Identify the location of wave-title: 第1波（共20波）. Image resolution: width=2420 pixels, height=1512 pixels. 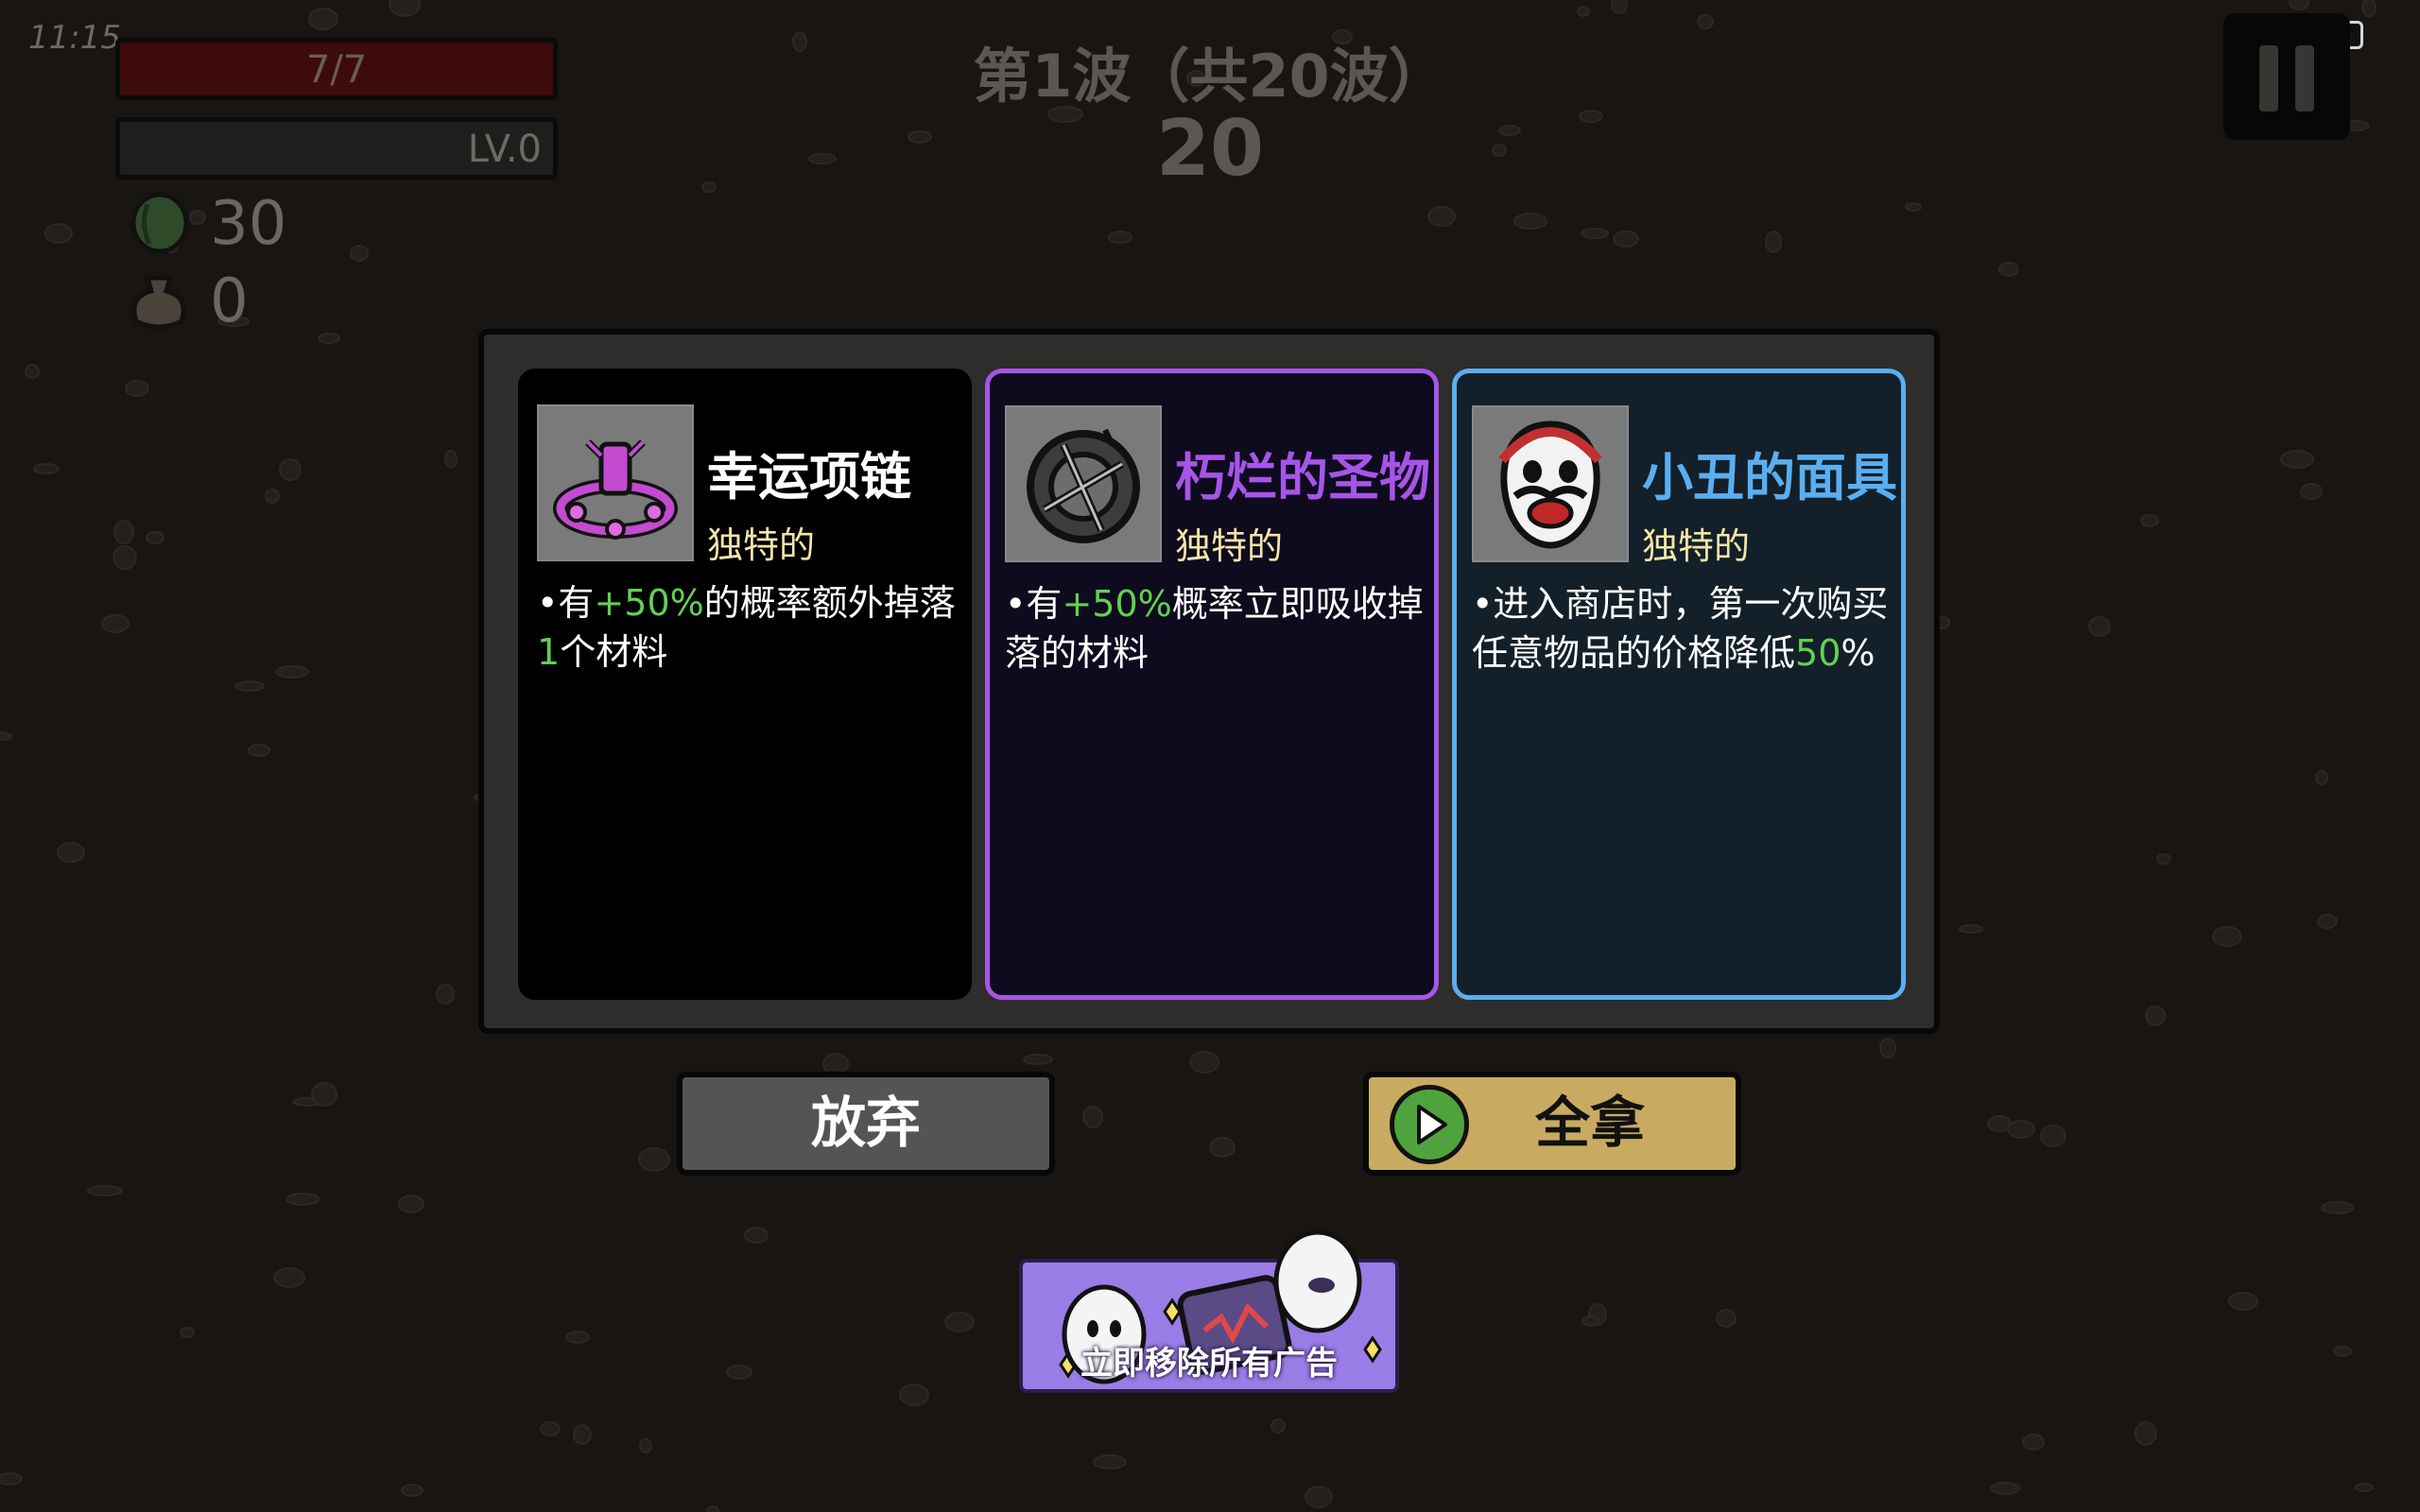
(1210, 76).